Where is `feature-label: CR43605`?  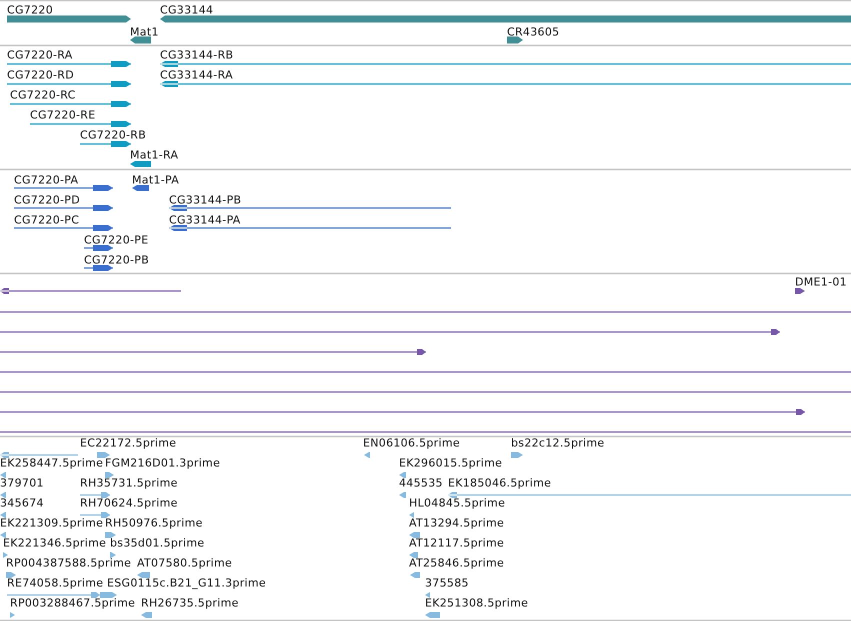 feature-label: CR43605 is located at coordinates (533, 32).